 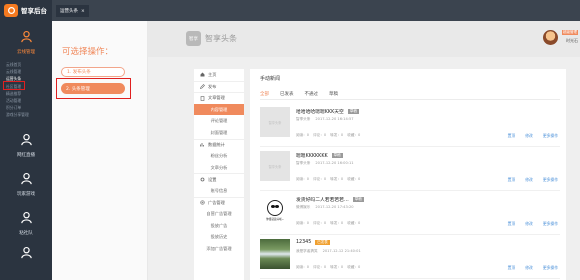 I want to click on row-actions: 置顶 修改 更多操作, so click(x=533, y=224).